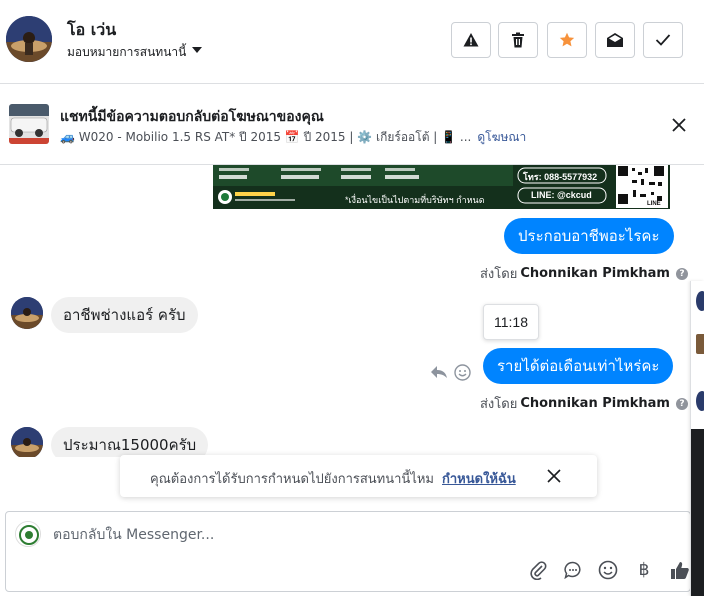  I want to click on thumbs-up-icon, so click(680, 570).